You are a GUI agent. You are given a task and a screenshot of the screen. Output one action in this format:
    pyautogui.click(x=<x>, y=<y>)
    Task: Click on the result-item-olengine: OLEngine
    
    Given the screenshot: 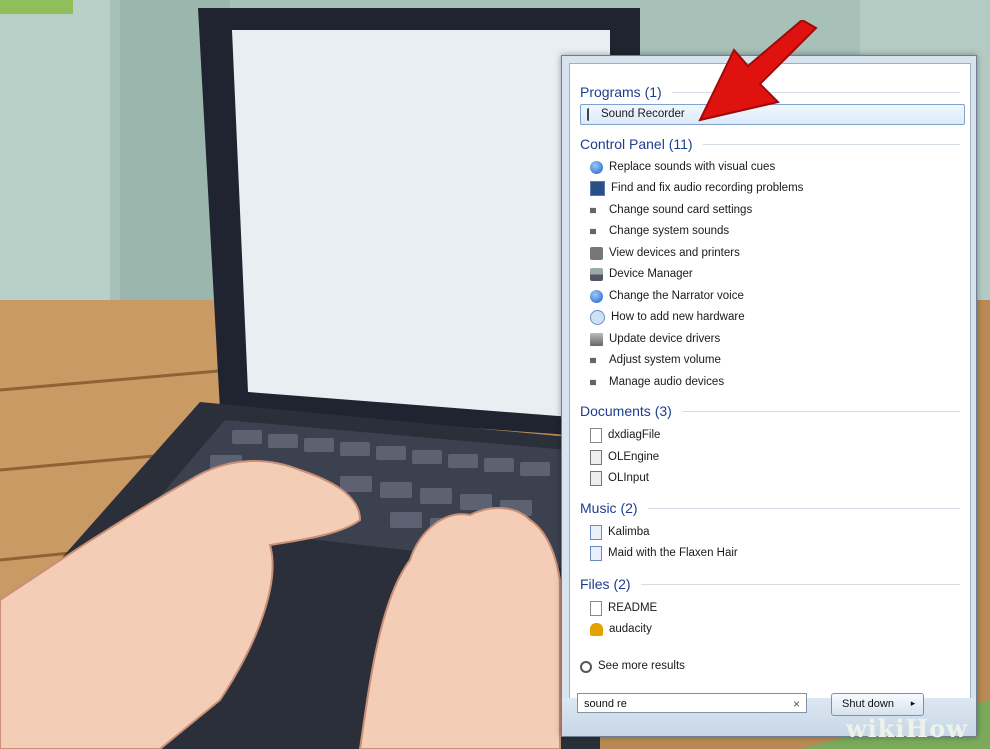 What is the action you would take?
    pyautogui.click(x=624, y=457)
    